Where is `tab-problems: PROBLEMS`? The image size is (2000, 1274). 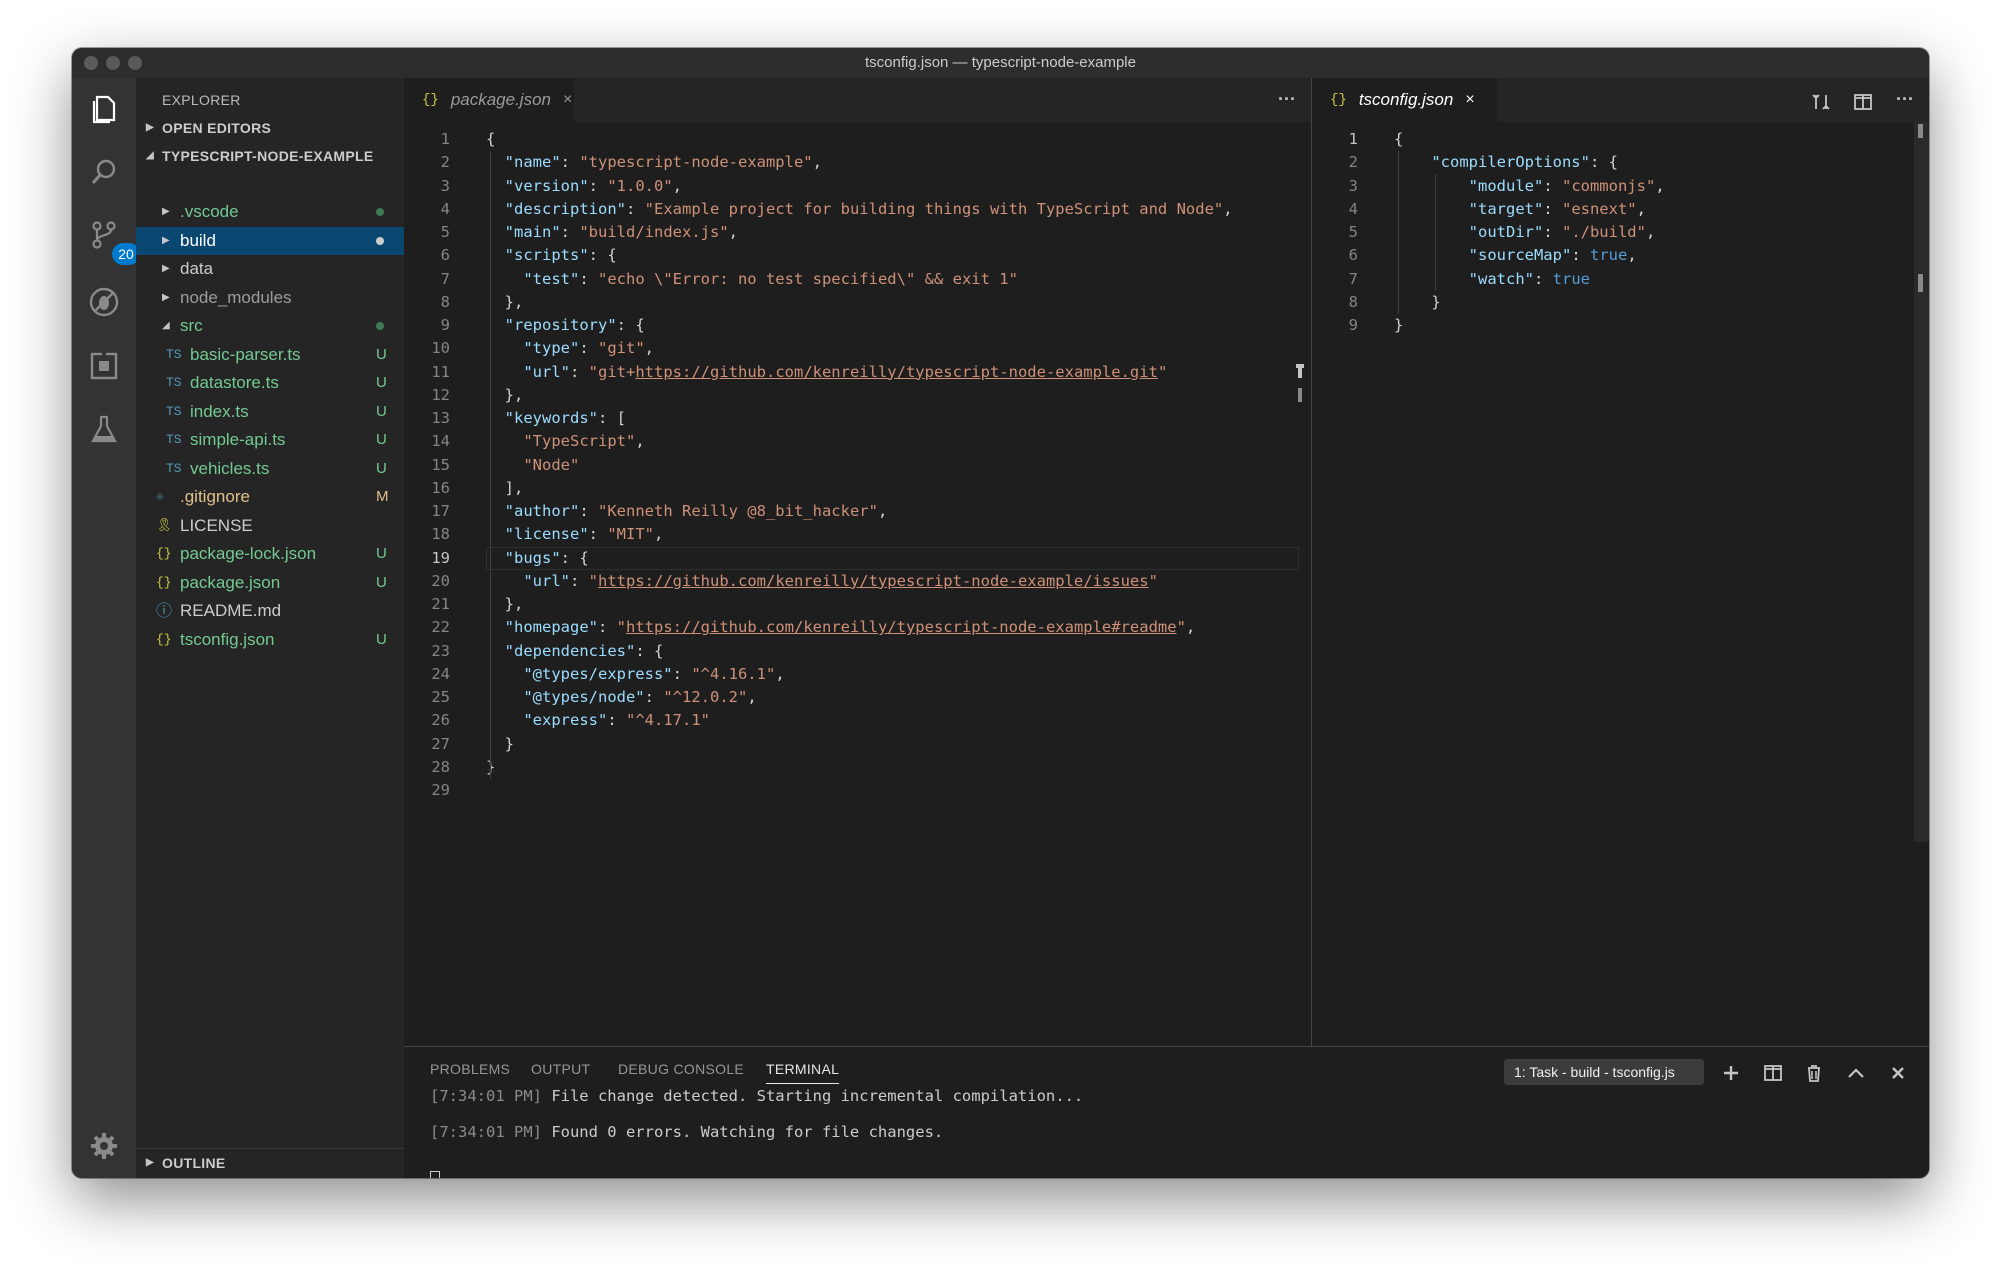
tab-problems: PROBLEMS is located at coordinates (470, 1069).